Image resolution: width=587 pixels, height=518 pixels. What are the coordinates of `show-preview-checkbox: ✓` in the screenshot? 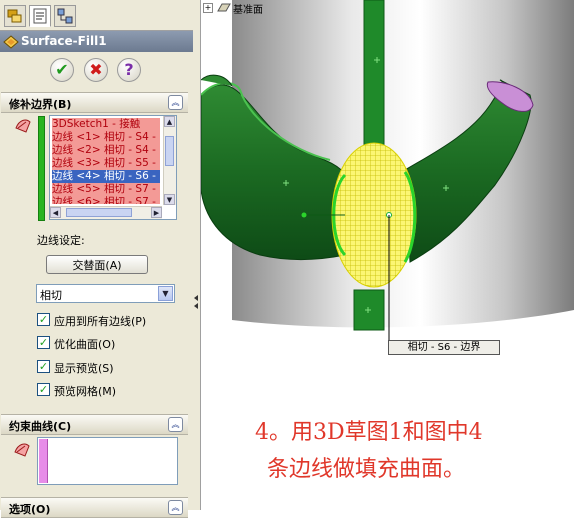 It's located at (43, 366).